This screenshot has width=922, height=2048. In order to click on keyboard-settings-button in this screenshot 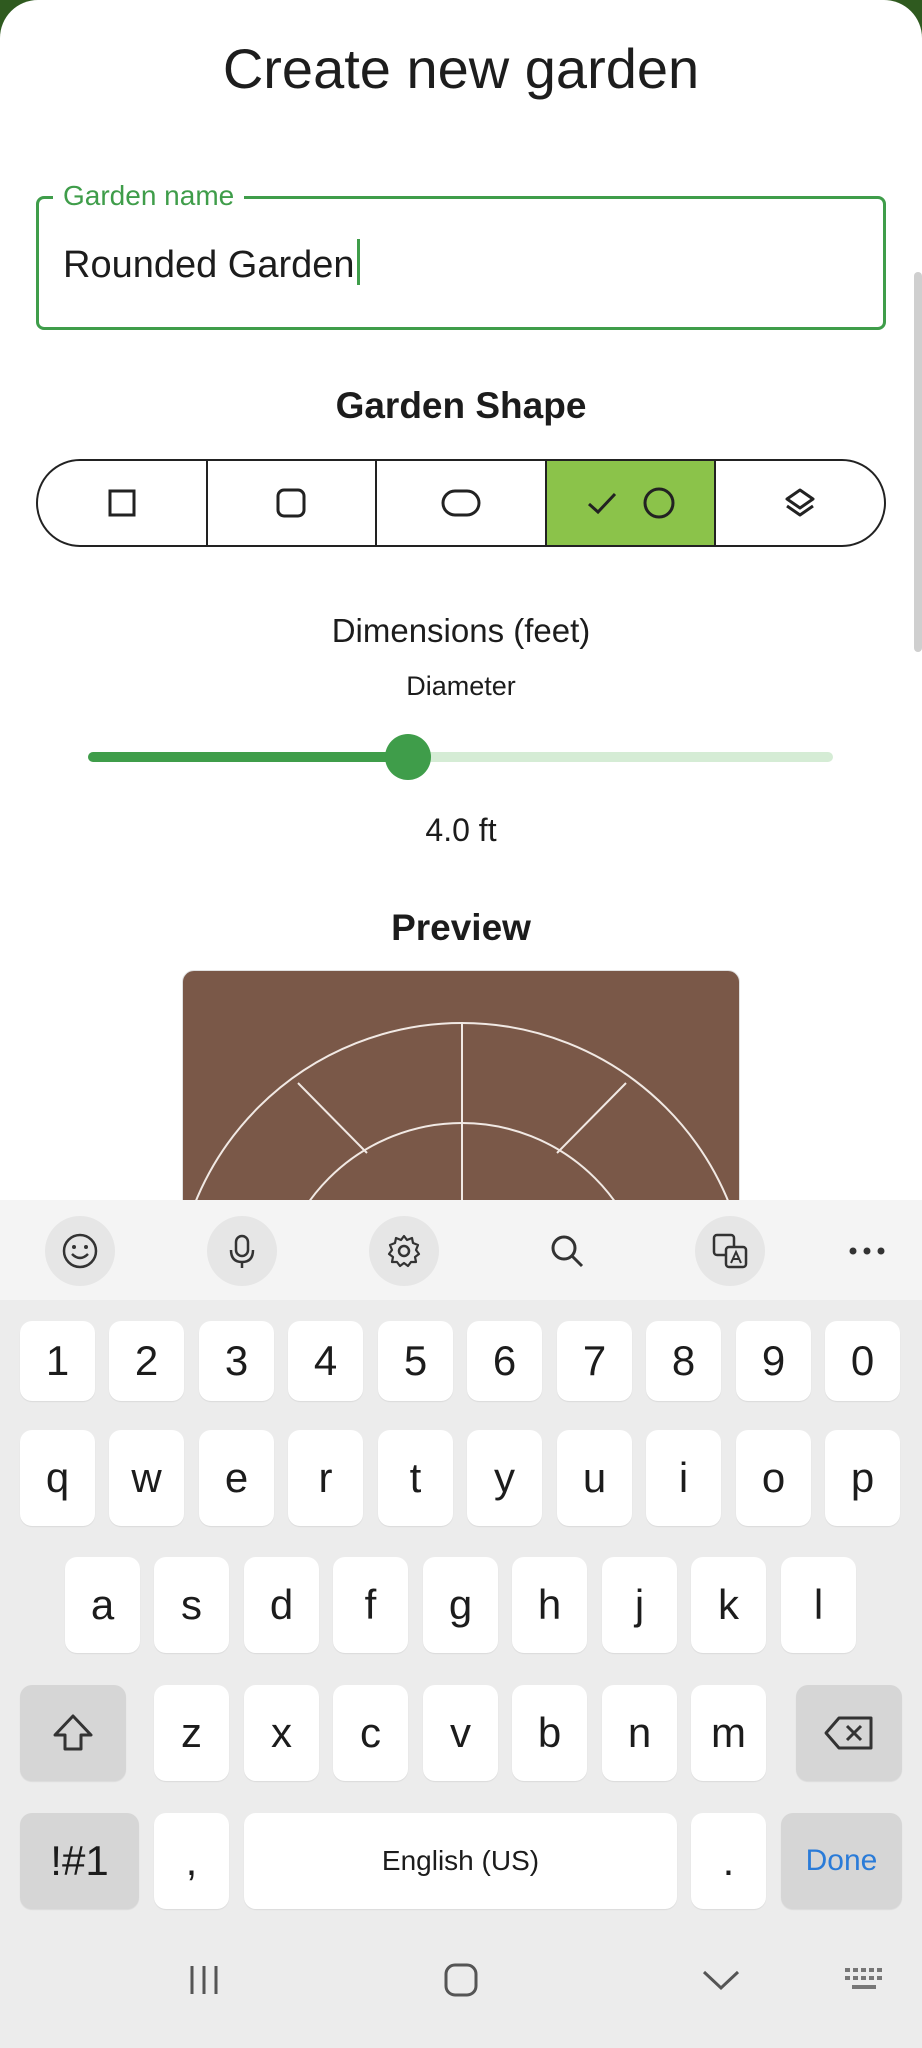, I will do `click(404, 1251)`.